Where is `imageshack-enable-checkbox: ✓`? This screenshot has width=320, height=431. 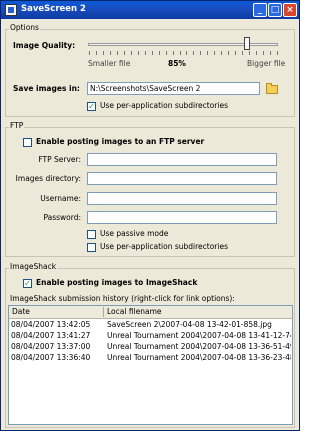 imageshack-enable-checkbox: ✓ is located at coordinates (27, 283).